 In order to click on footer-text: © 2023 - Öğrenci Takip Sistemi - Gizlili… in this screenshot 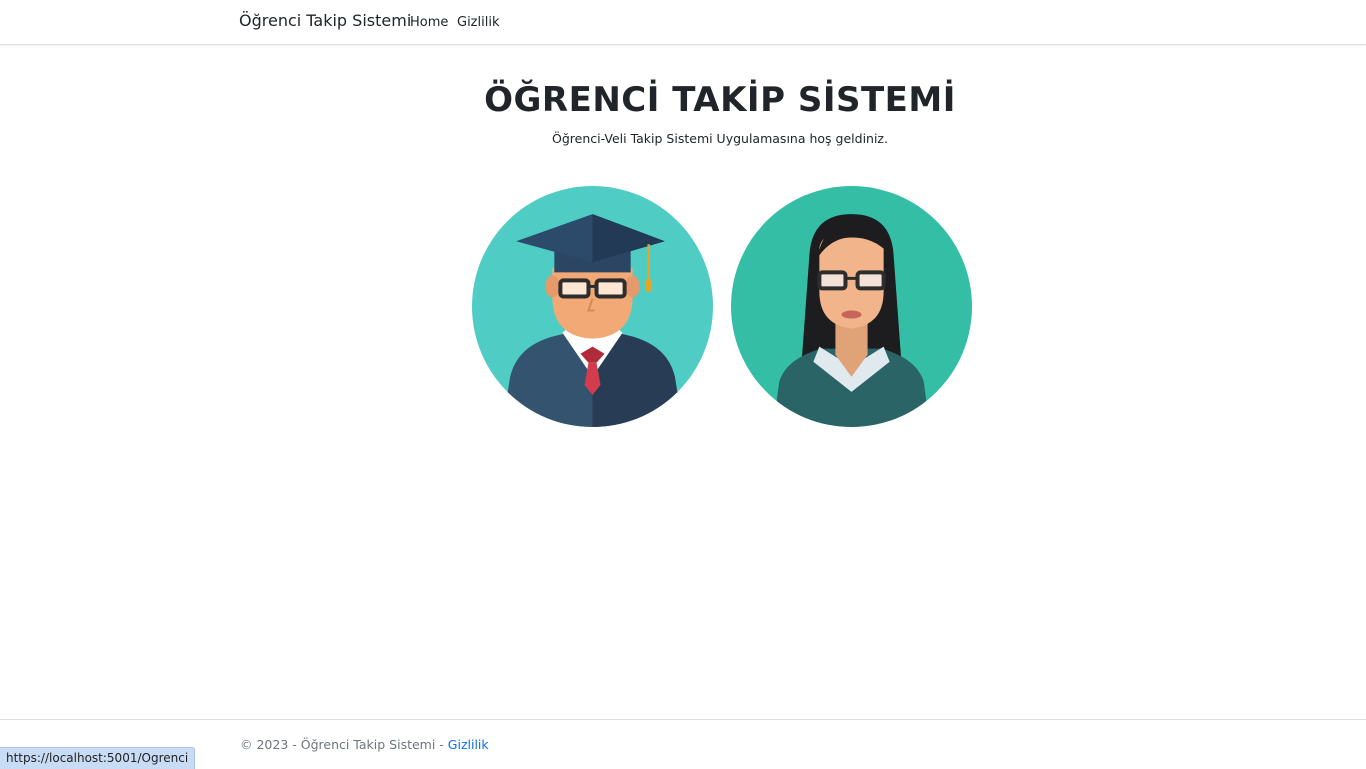, I will do `click(364, 744)`.